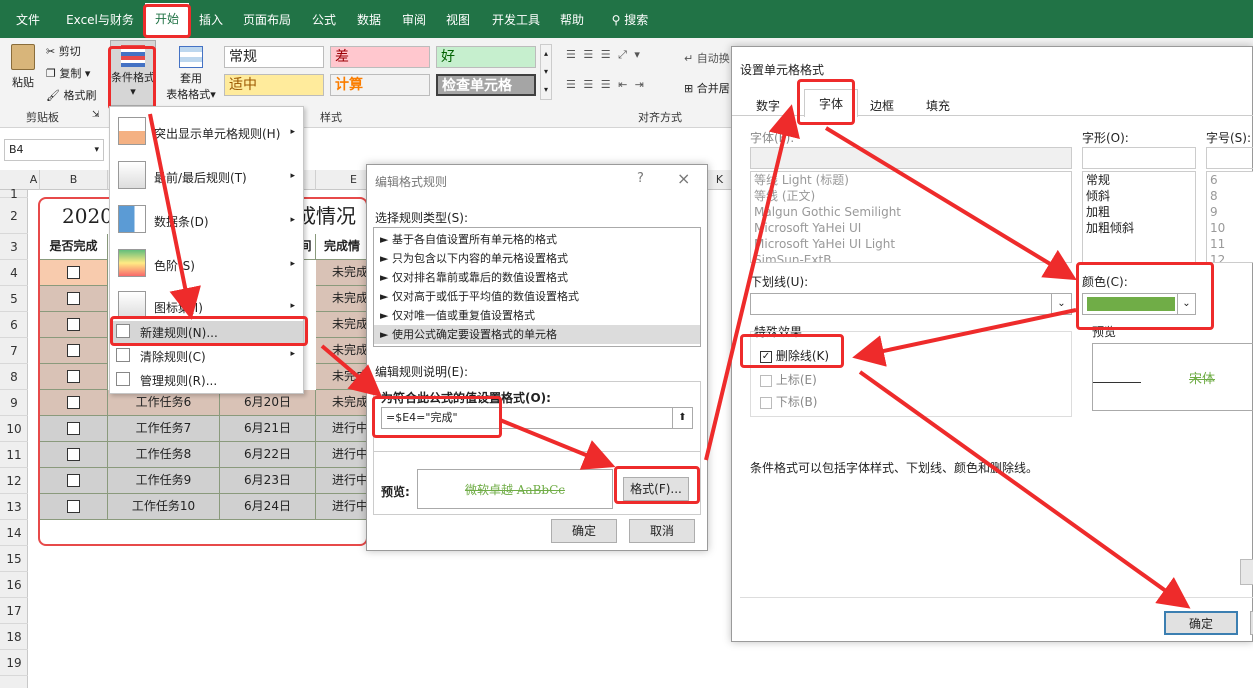  I want to click on arrow-to-formula, so click(351, 371).